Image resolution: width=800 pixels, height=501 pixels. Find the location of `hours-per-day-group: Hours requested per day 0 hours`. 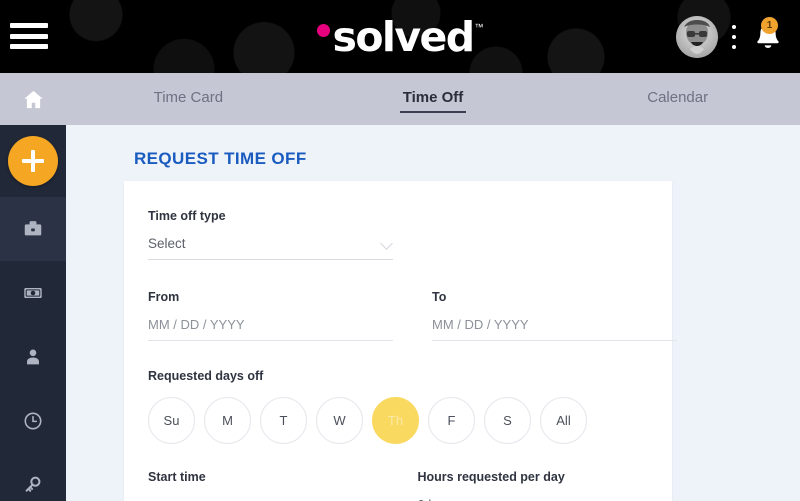

hours-per-day-group: Hours requested per day 0 hours is located at coordinates (533, 485).